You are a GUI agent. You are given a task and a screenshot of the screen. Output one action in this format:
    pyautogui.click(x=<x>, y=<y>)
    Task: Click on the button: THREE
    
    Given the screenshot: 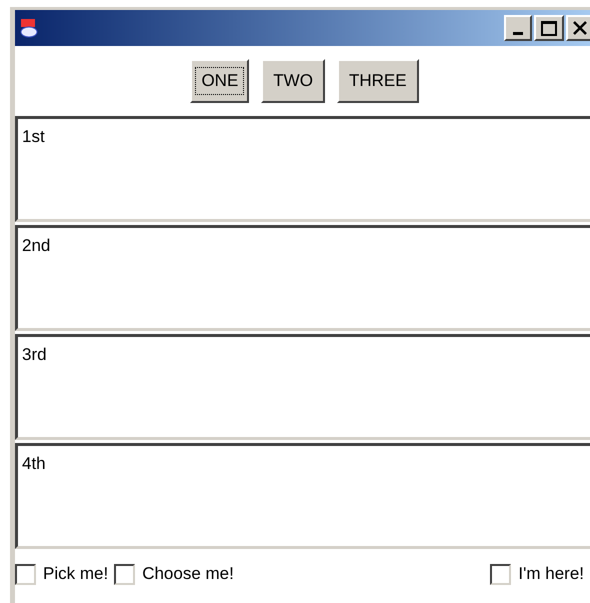 What is the action you would take?
    pyautogui.click(x=377, y=81)
    